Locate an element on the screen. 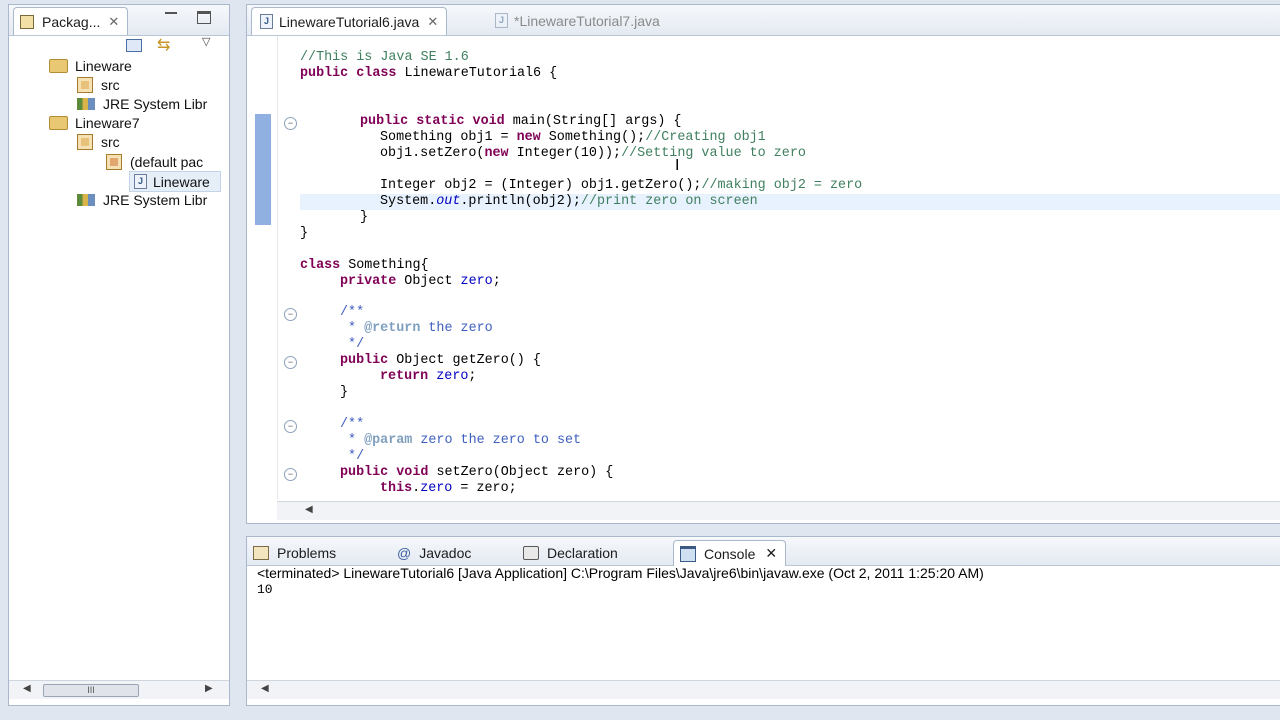  tree-item-label: (default pac is located at coordinates (167, 161).